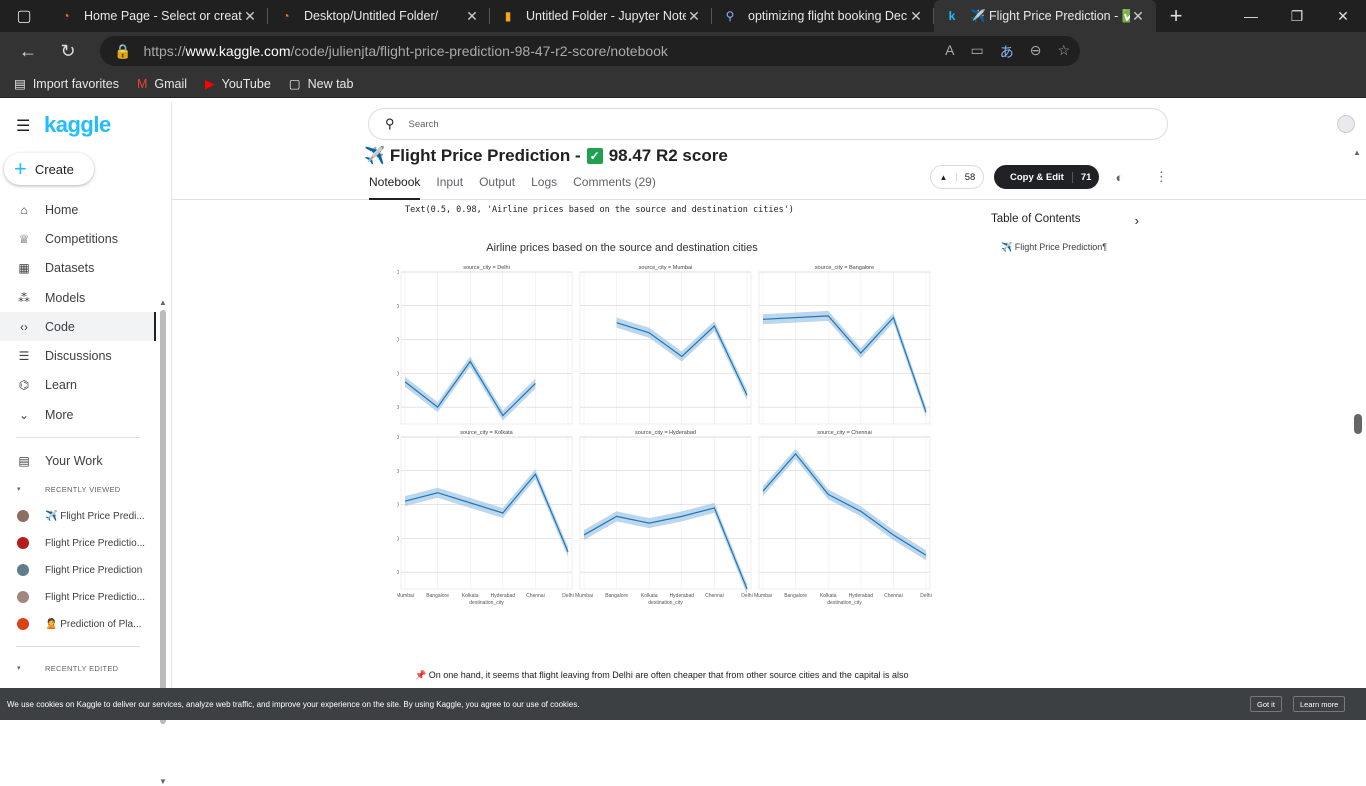 Image resolution: width=1366 pixels, height=786 pixels. What do you see at coordinates (78, 327) in the screenshot?
I see `sidebar-item-code: ‹› Code` at bounding box center [78, 327].